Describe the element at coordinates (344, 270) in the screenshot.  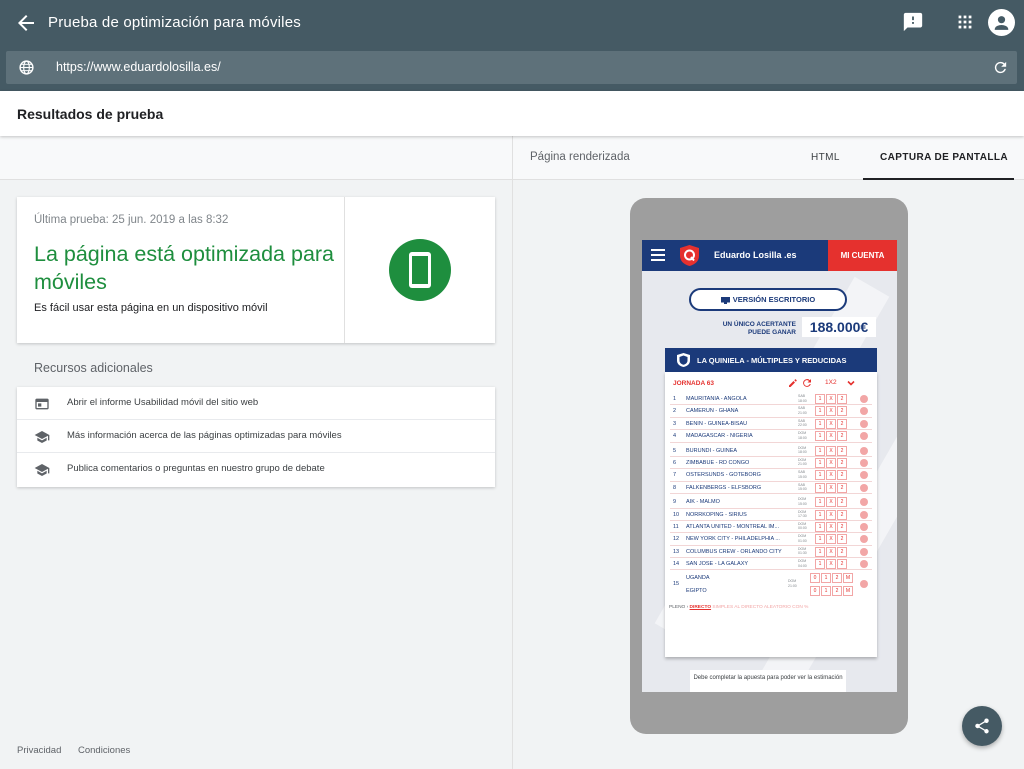
I see `card-divider` at that location.